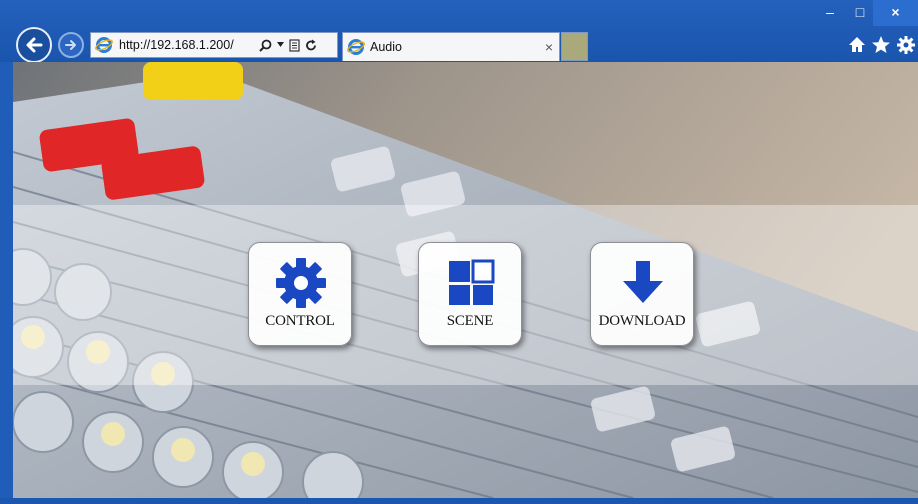 The height and width of the screenshot is (504, 918). Describe the element at coordinates (643, 282) in the screenshot. I see `download-arrow-icon` at that location.